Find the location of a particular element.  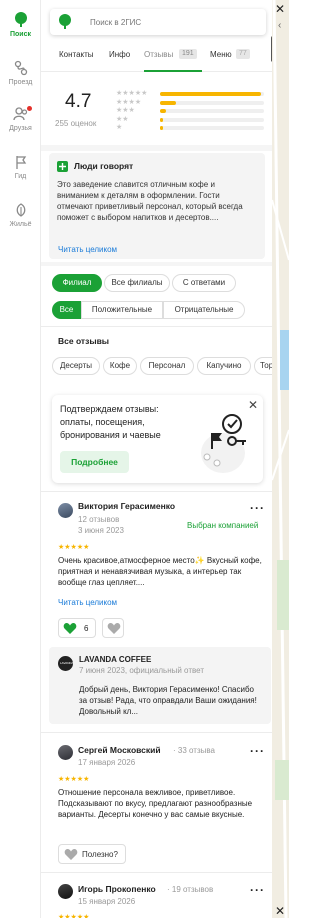

tab-info: Инфо is located at coordinates (119, 54).